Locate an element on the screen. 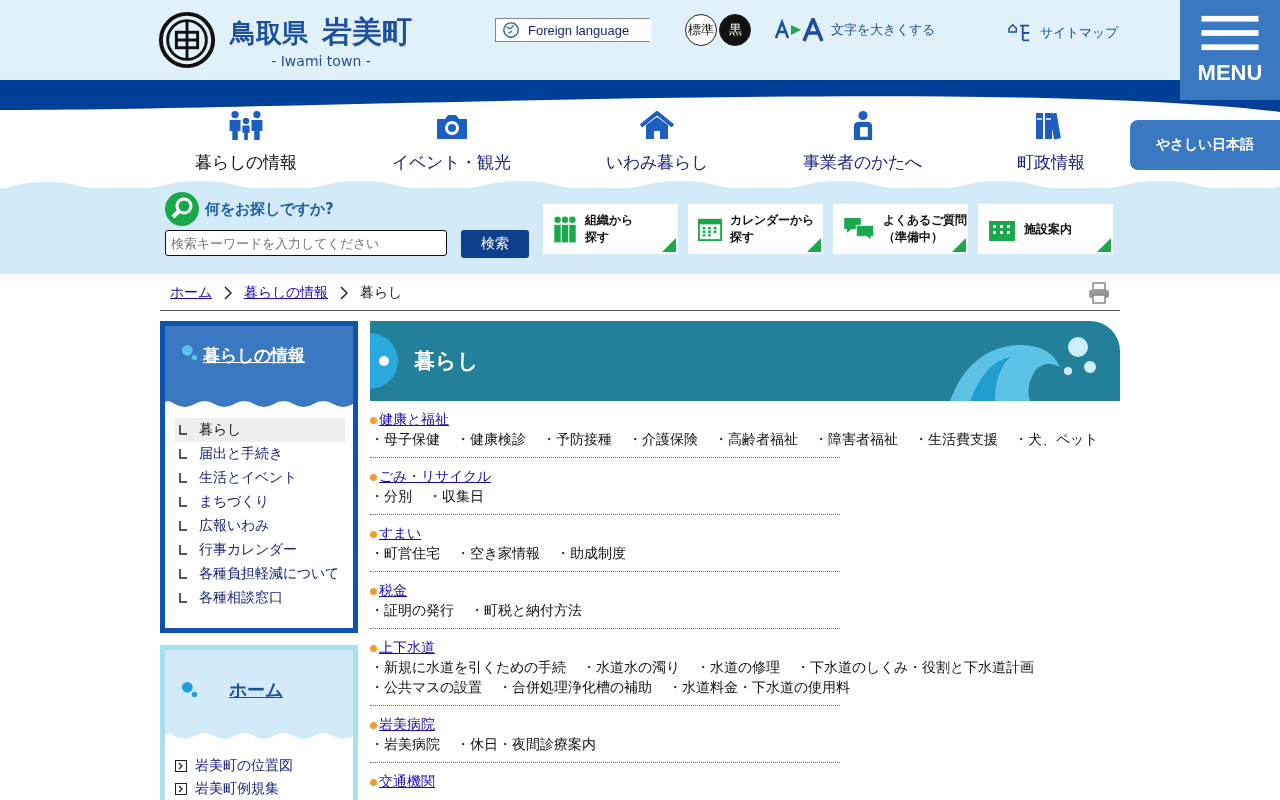 Image resolution: width=1280 pixels, height=800 pixels. main-nav-link: 事業者のかたへ is located at coordinates (862, 142).